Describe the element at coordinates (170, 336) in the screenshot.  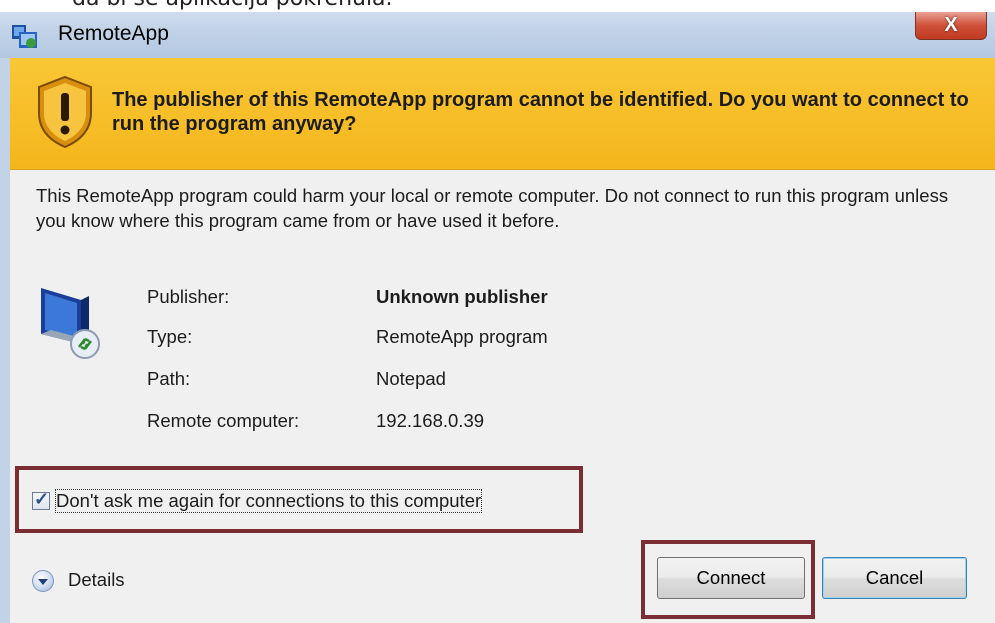
I see `type-label: Type:` at that location.